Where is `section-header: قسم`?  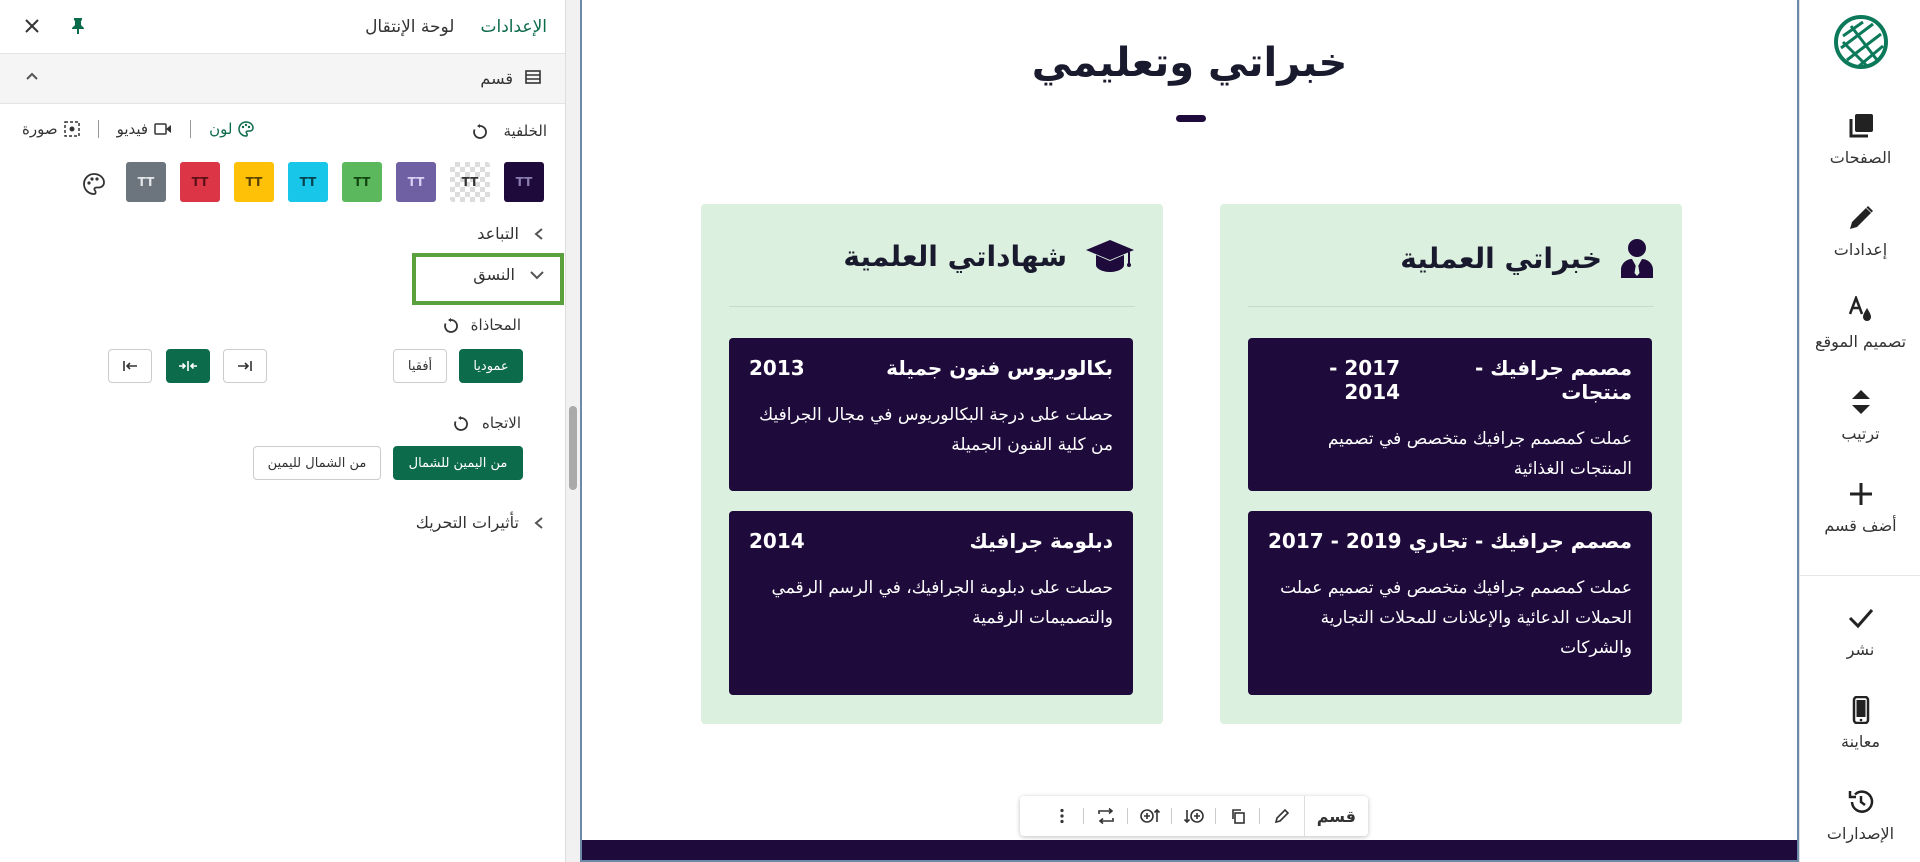
section-header: قسم is located at coordinates (282, 79).